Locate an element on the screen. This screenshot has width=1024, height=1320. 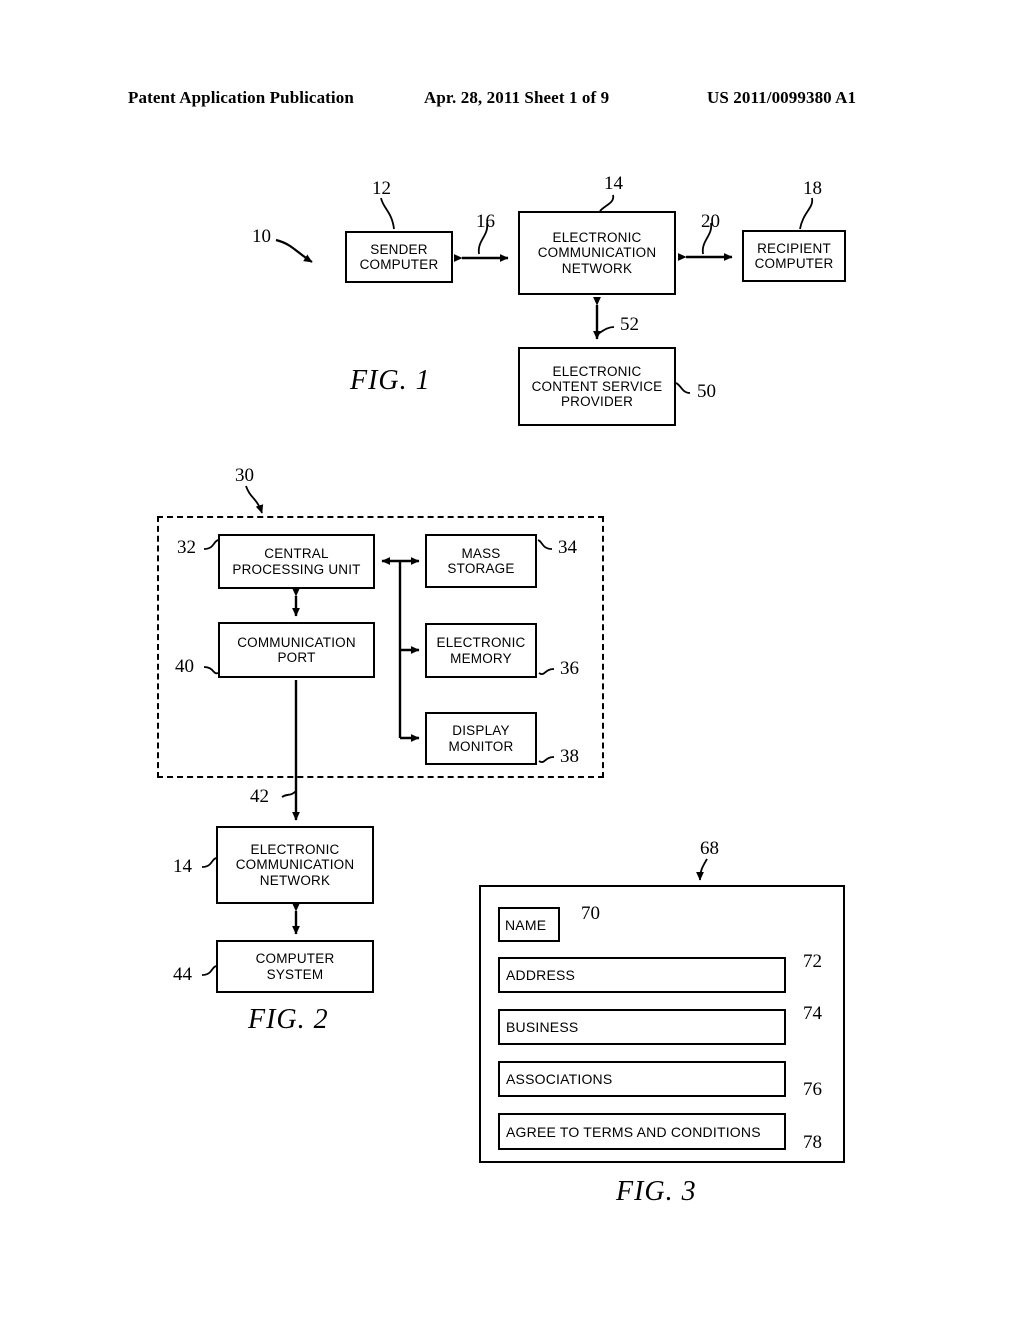
figure-caption-2: FIG. 2 is located at coordinates (288, 1019).